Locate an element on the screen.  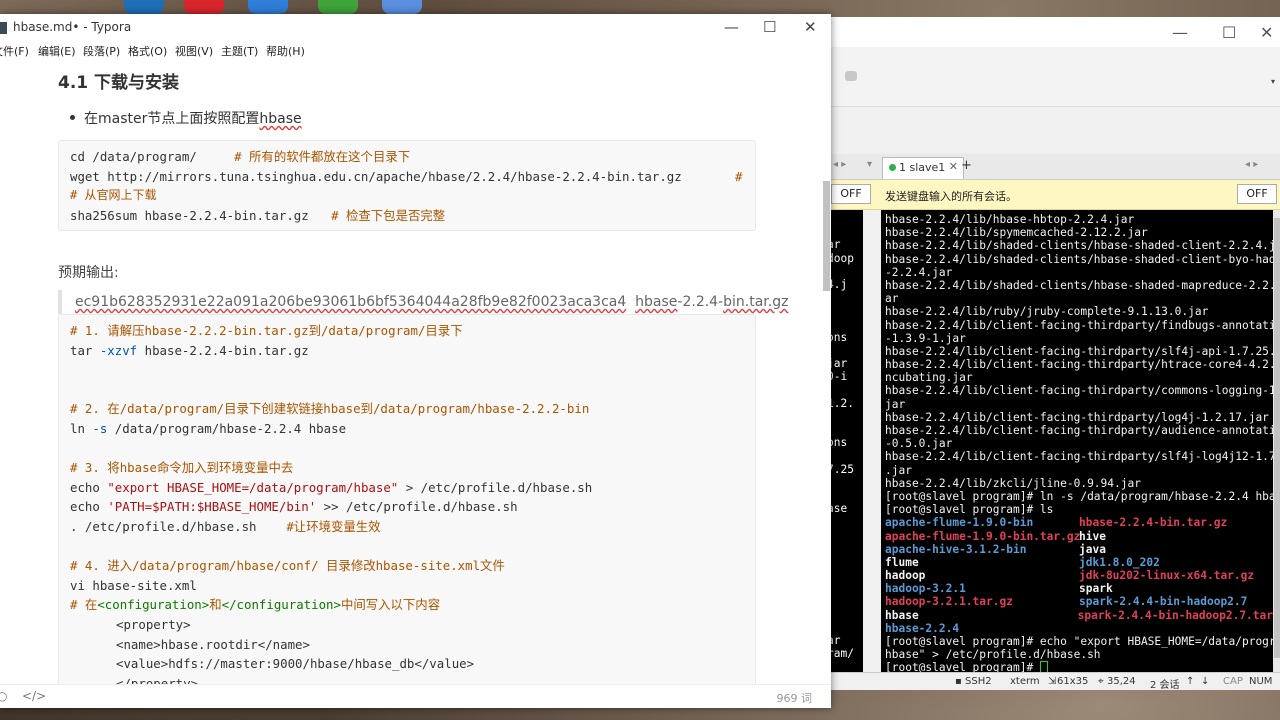
typora-titlebar: hbase.md• - Typora — ☐ ✕ is located at coordinates (415, 27).